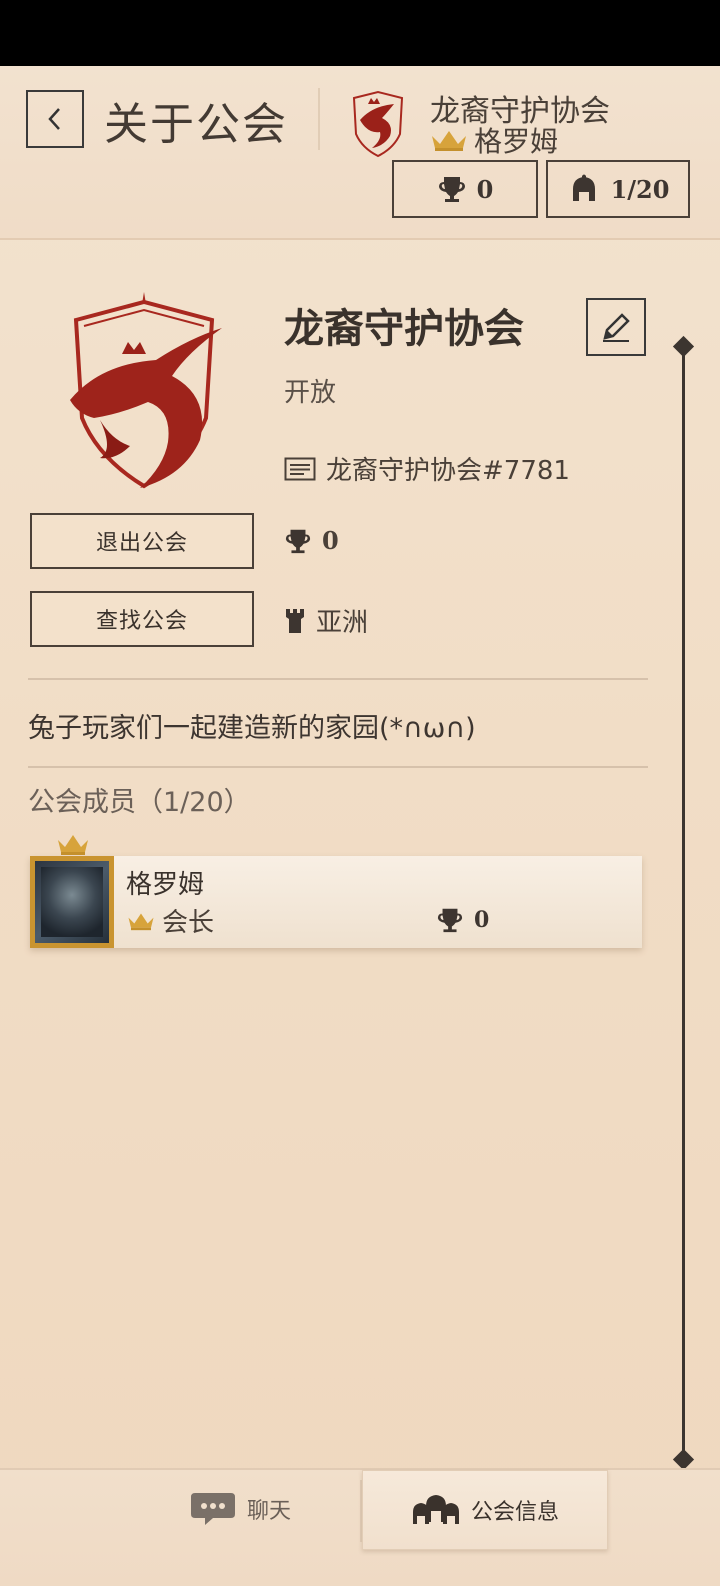 The width and height of the screenshot is (720, 1586). I want to click on tower-icon, so click(295, 620).